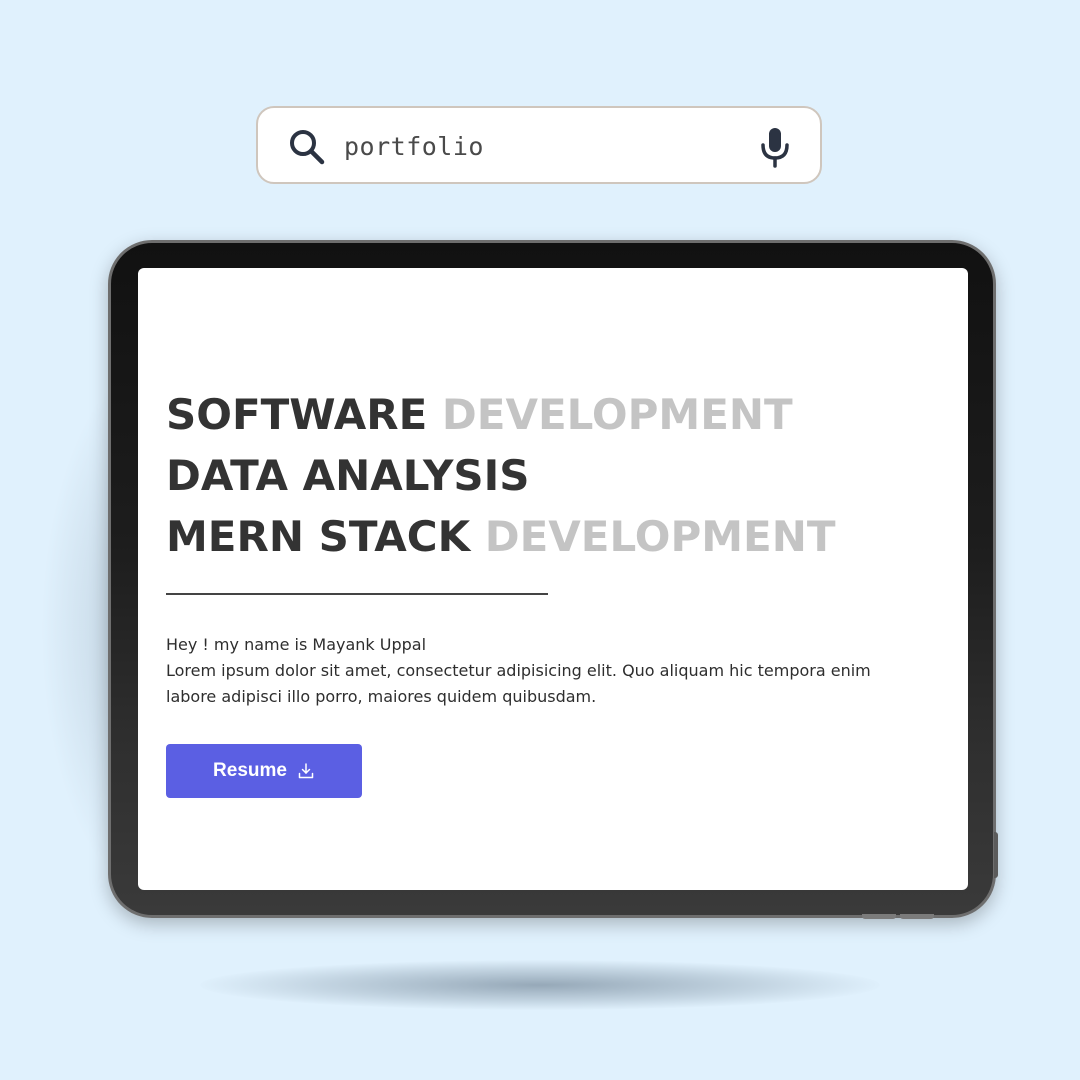 The width and height of the screenshot is (1080, 1080). What do you see at coordinates (357, 594) in the screenshot?
I see `headline-divider` at bounding box center [357, 594].